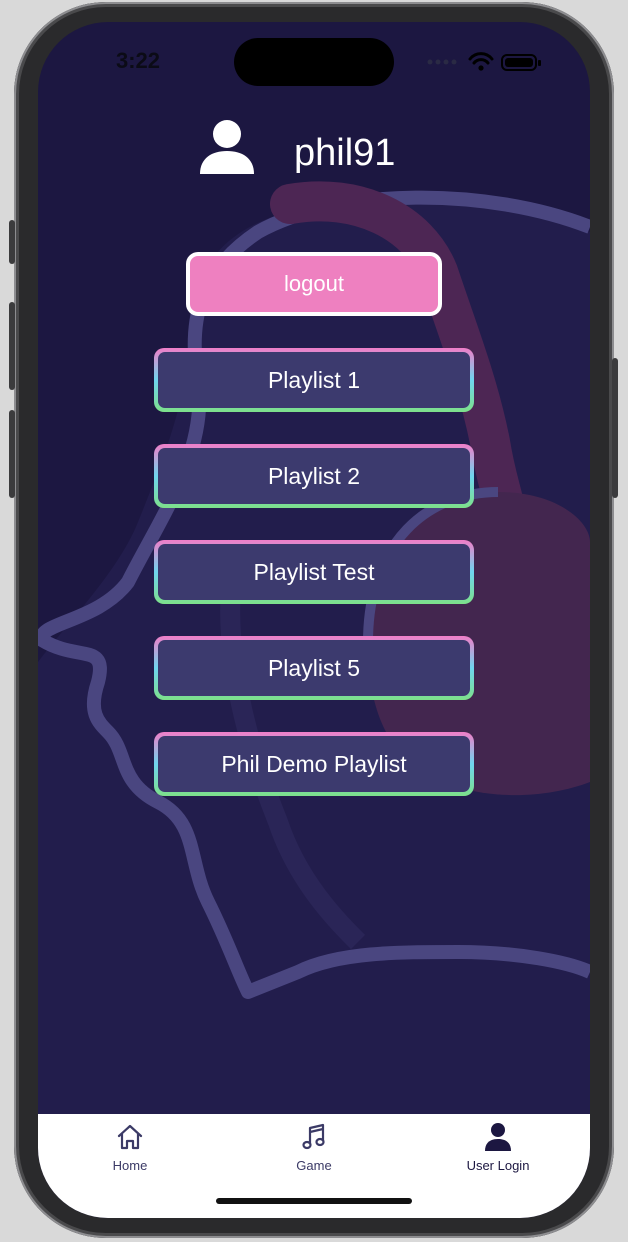  I want to click on cellular-signal-icon, so click(442, 62).